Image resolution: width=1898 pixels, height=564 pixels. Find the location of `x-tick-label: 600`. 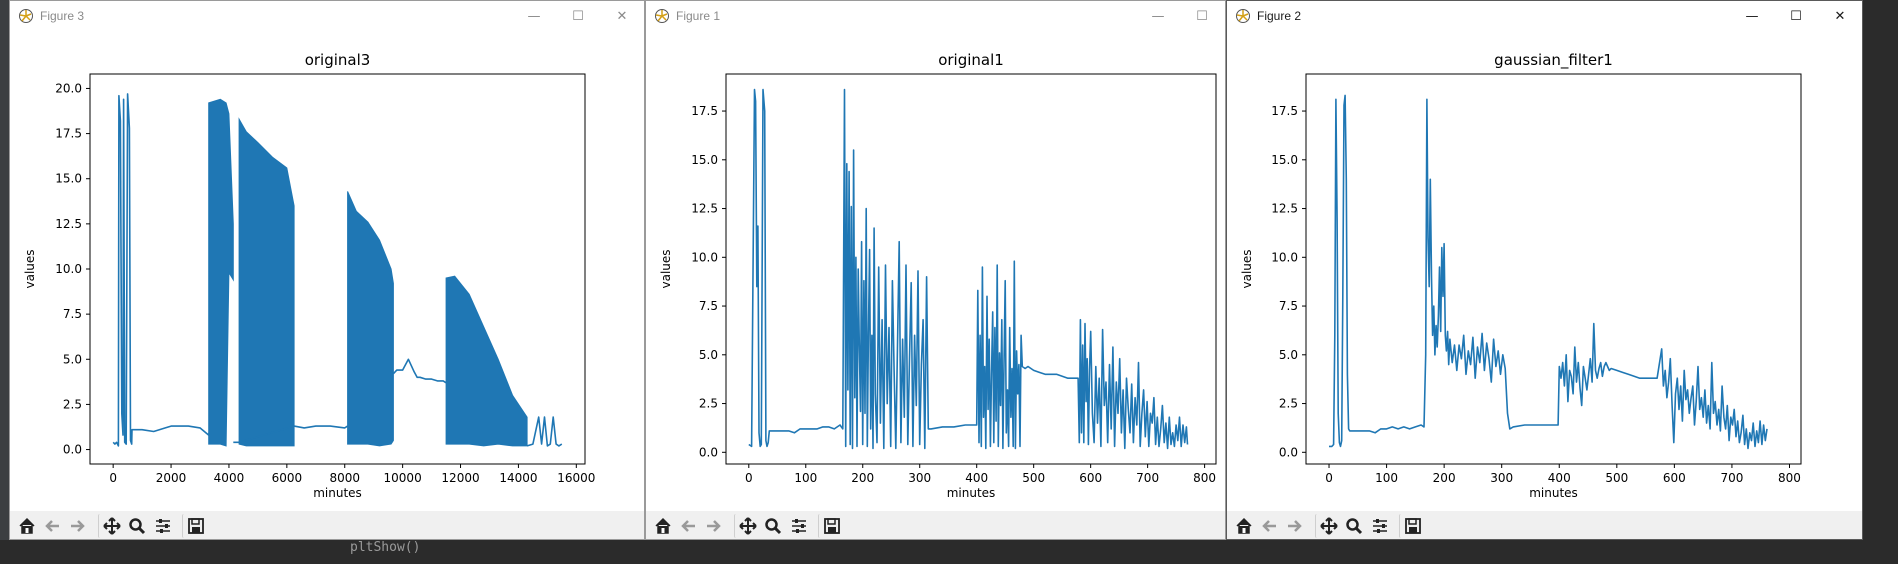

x-tick-label: 600 is located at coordinates (1090, 478).